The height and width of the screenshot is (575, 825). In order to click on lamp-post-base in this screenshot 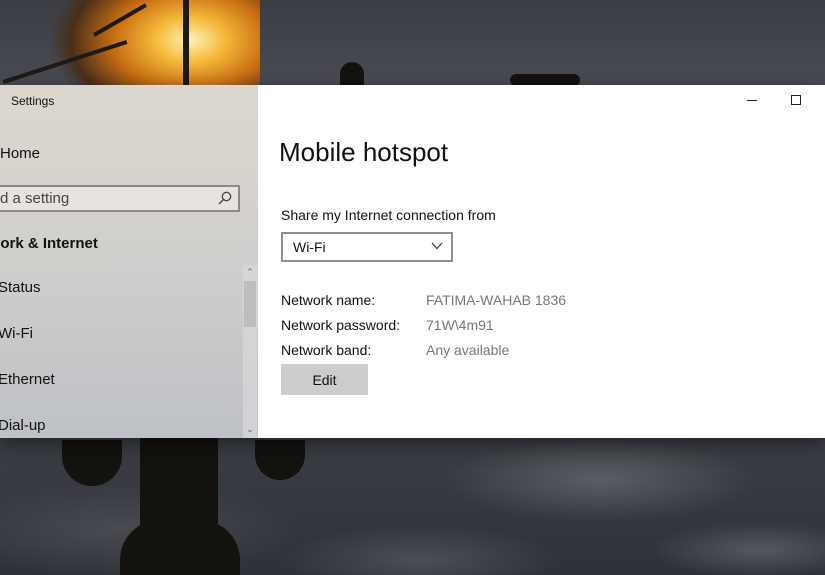, I will do `click(180, 547)`.